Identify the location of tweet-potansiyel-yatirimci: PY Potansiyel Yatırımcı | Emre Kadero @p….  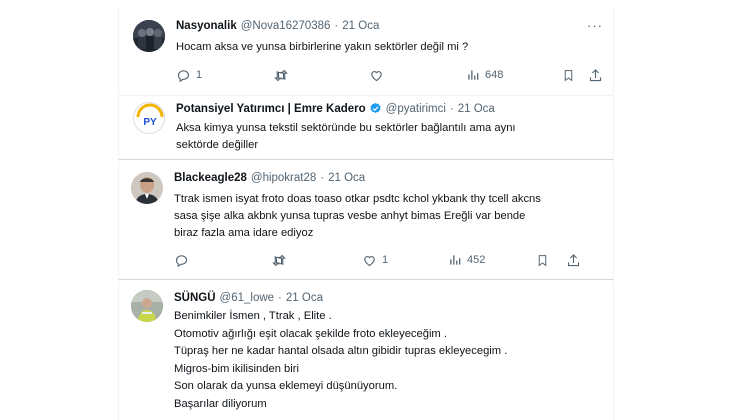
(366, 128).